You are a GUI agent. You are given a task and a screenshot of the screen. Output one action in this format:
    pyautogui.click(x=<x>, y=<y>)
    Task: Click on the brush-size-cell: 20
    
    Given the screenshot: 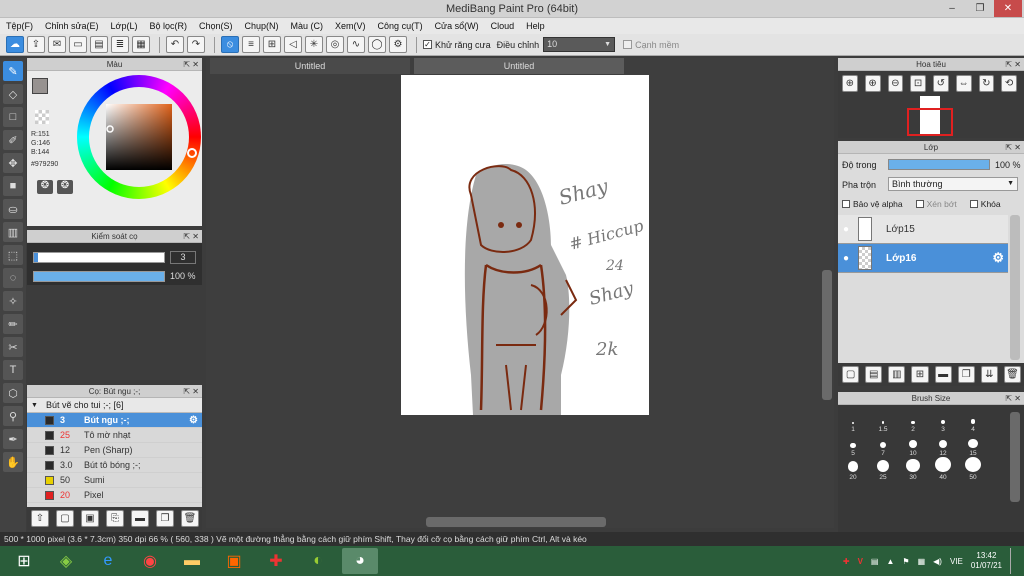 What is the action you would take?
    pyautogui.click(x=853, y=469)
    